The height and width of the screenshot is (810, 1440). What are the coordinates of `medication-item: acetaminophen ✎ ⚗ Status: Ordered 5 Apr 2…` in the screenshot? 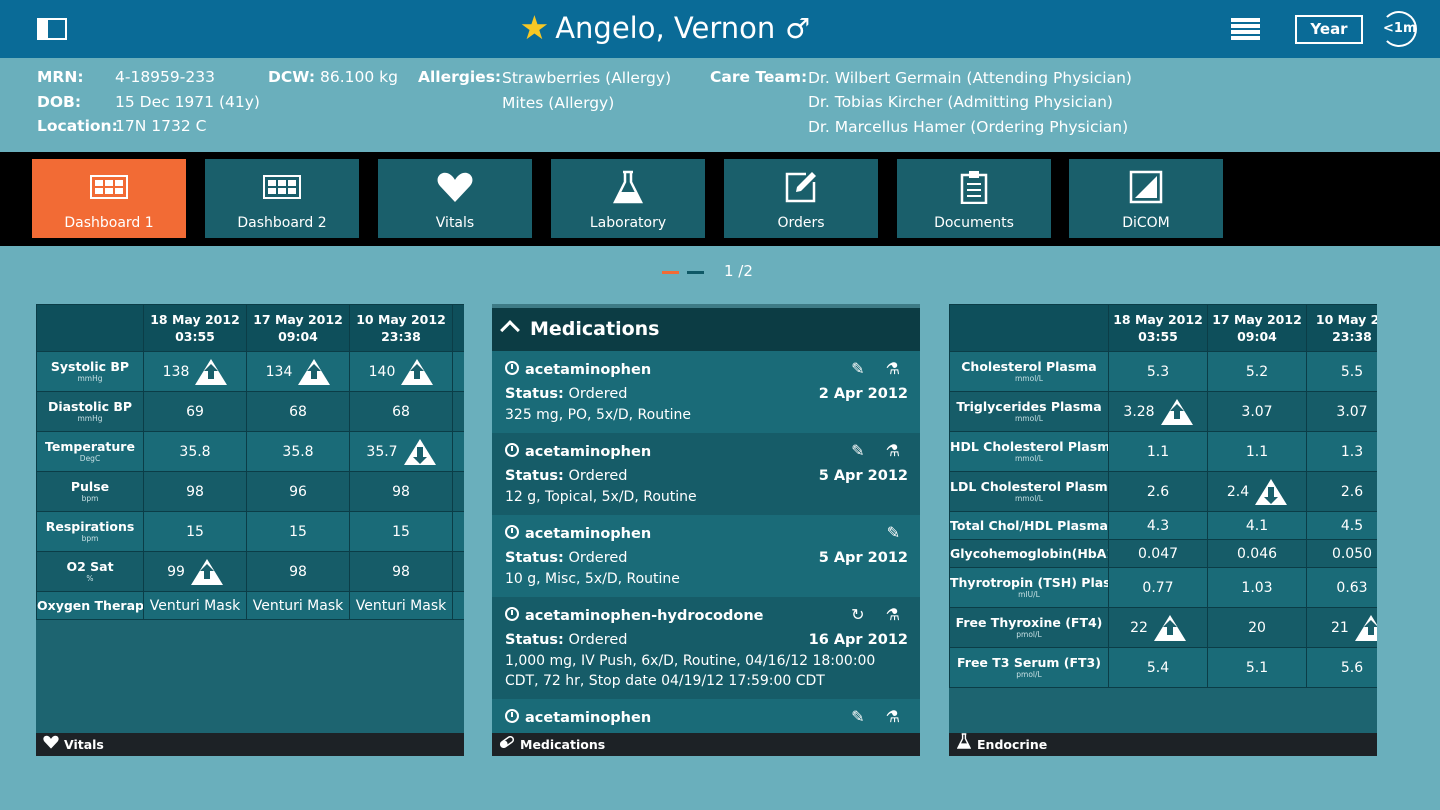 It's located at (706, 474).